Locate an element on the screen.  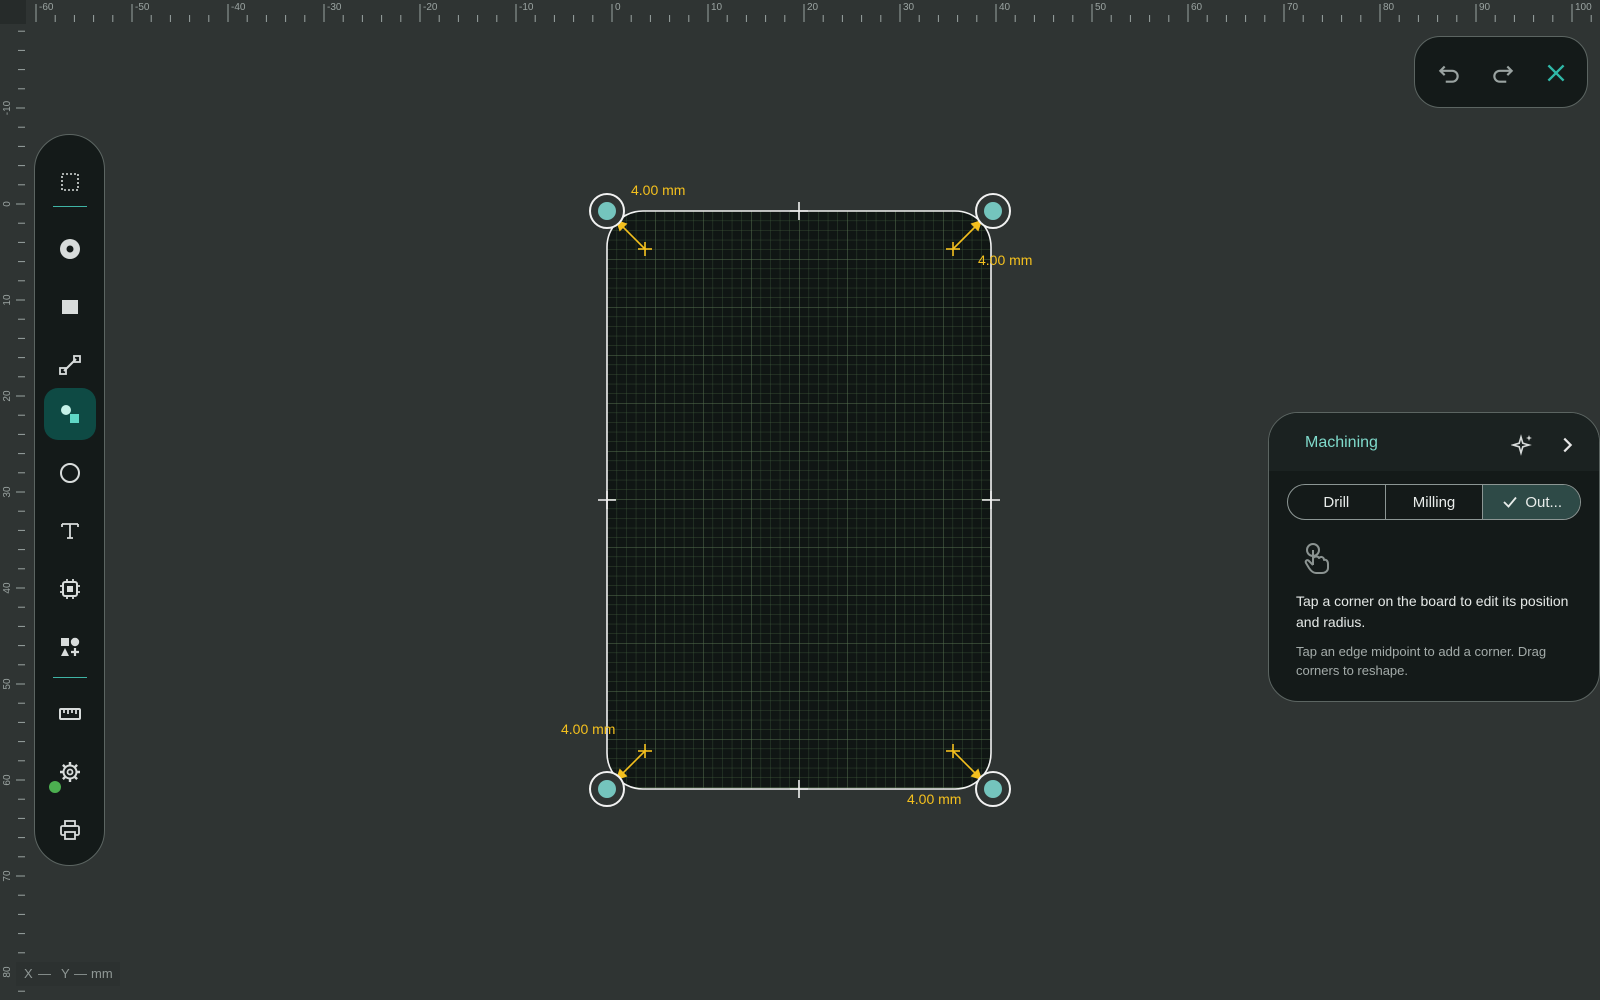
tab-drill-label: Drill is located at coordinates (1336, 502).